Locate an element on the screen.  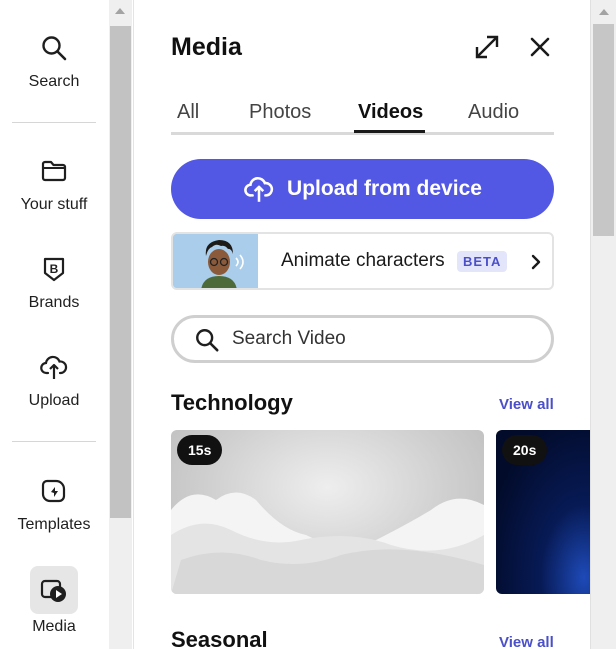
rail-item-upload: Upload is located at coordinates (54, 381).